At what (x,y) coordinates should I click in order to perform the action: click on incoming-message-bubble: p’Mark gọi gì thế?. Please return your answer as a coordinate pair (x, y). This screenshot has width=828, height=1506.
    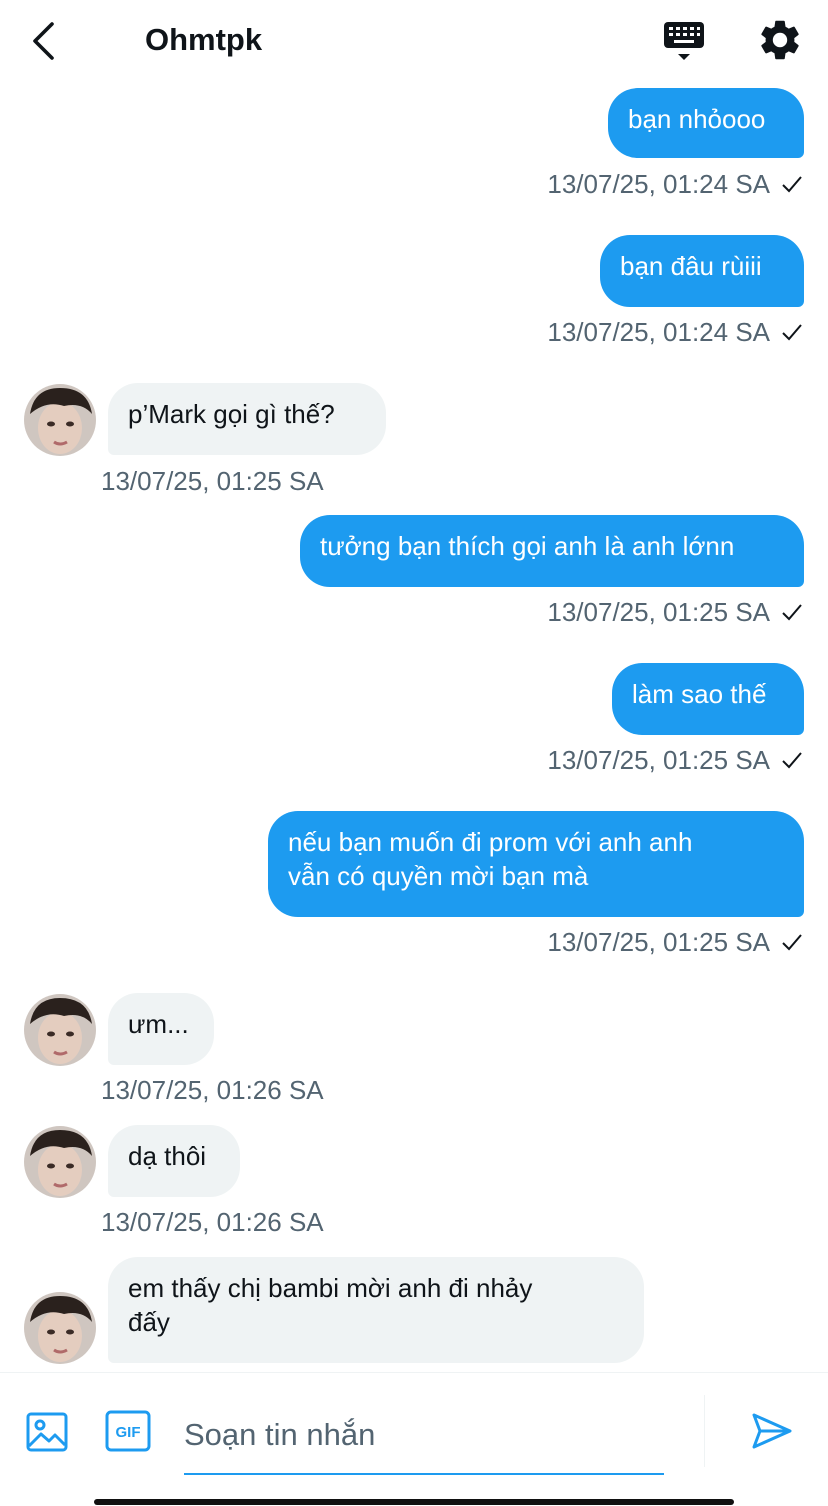
    Looking at the image, I should click on (247, 419).